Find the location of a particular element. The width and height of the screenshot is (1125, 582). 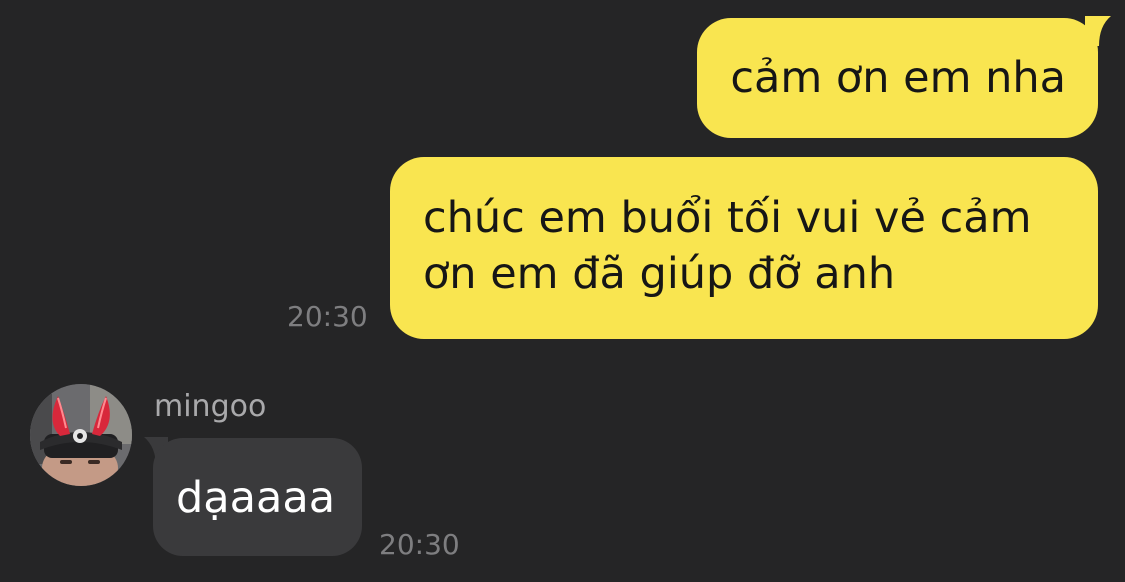

sender-name: mingoo is located at coordinates (210, 406).